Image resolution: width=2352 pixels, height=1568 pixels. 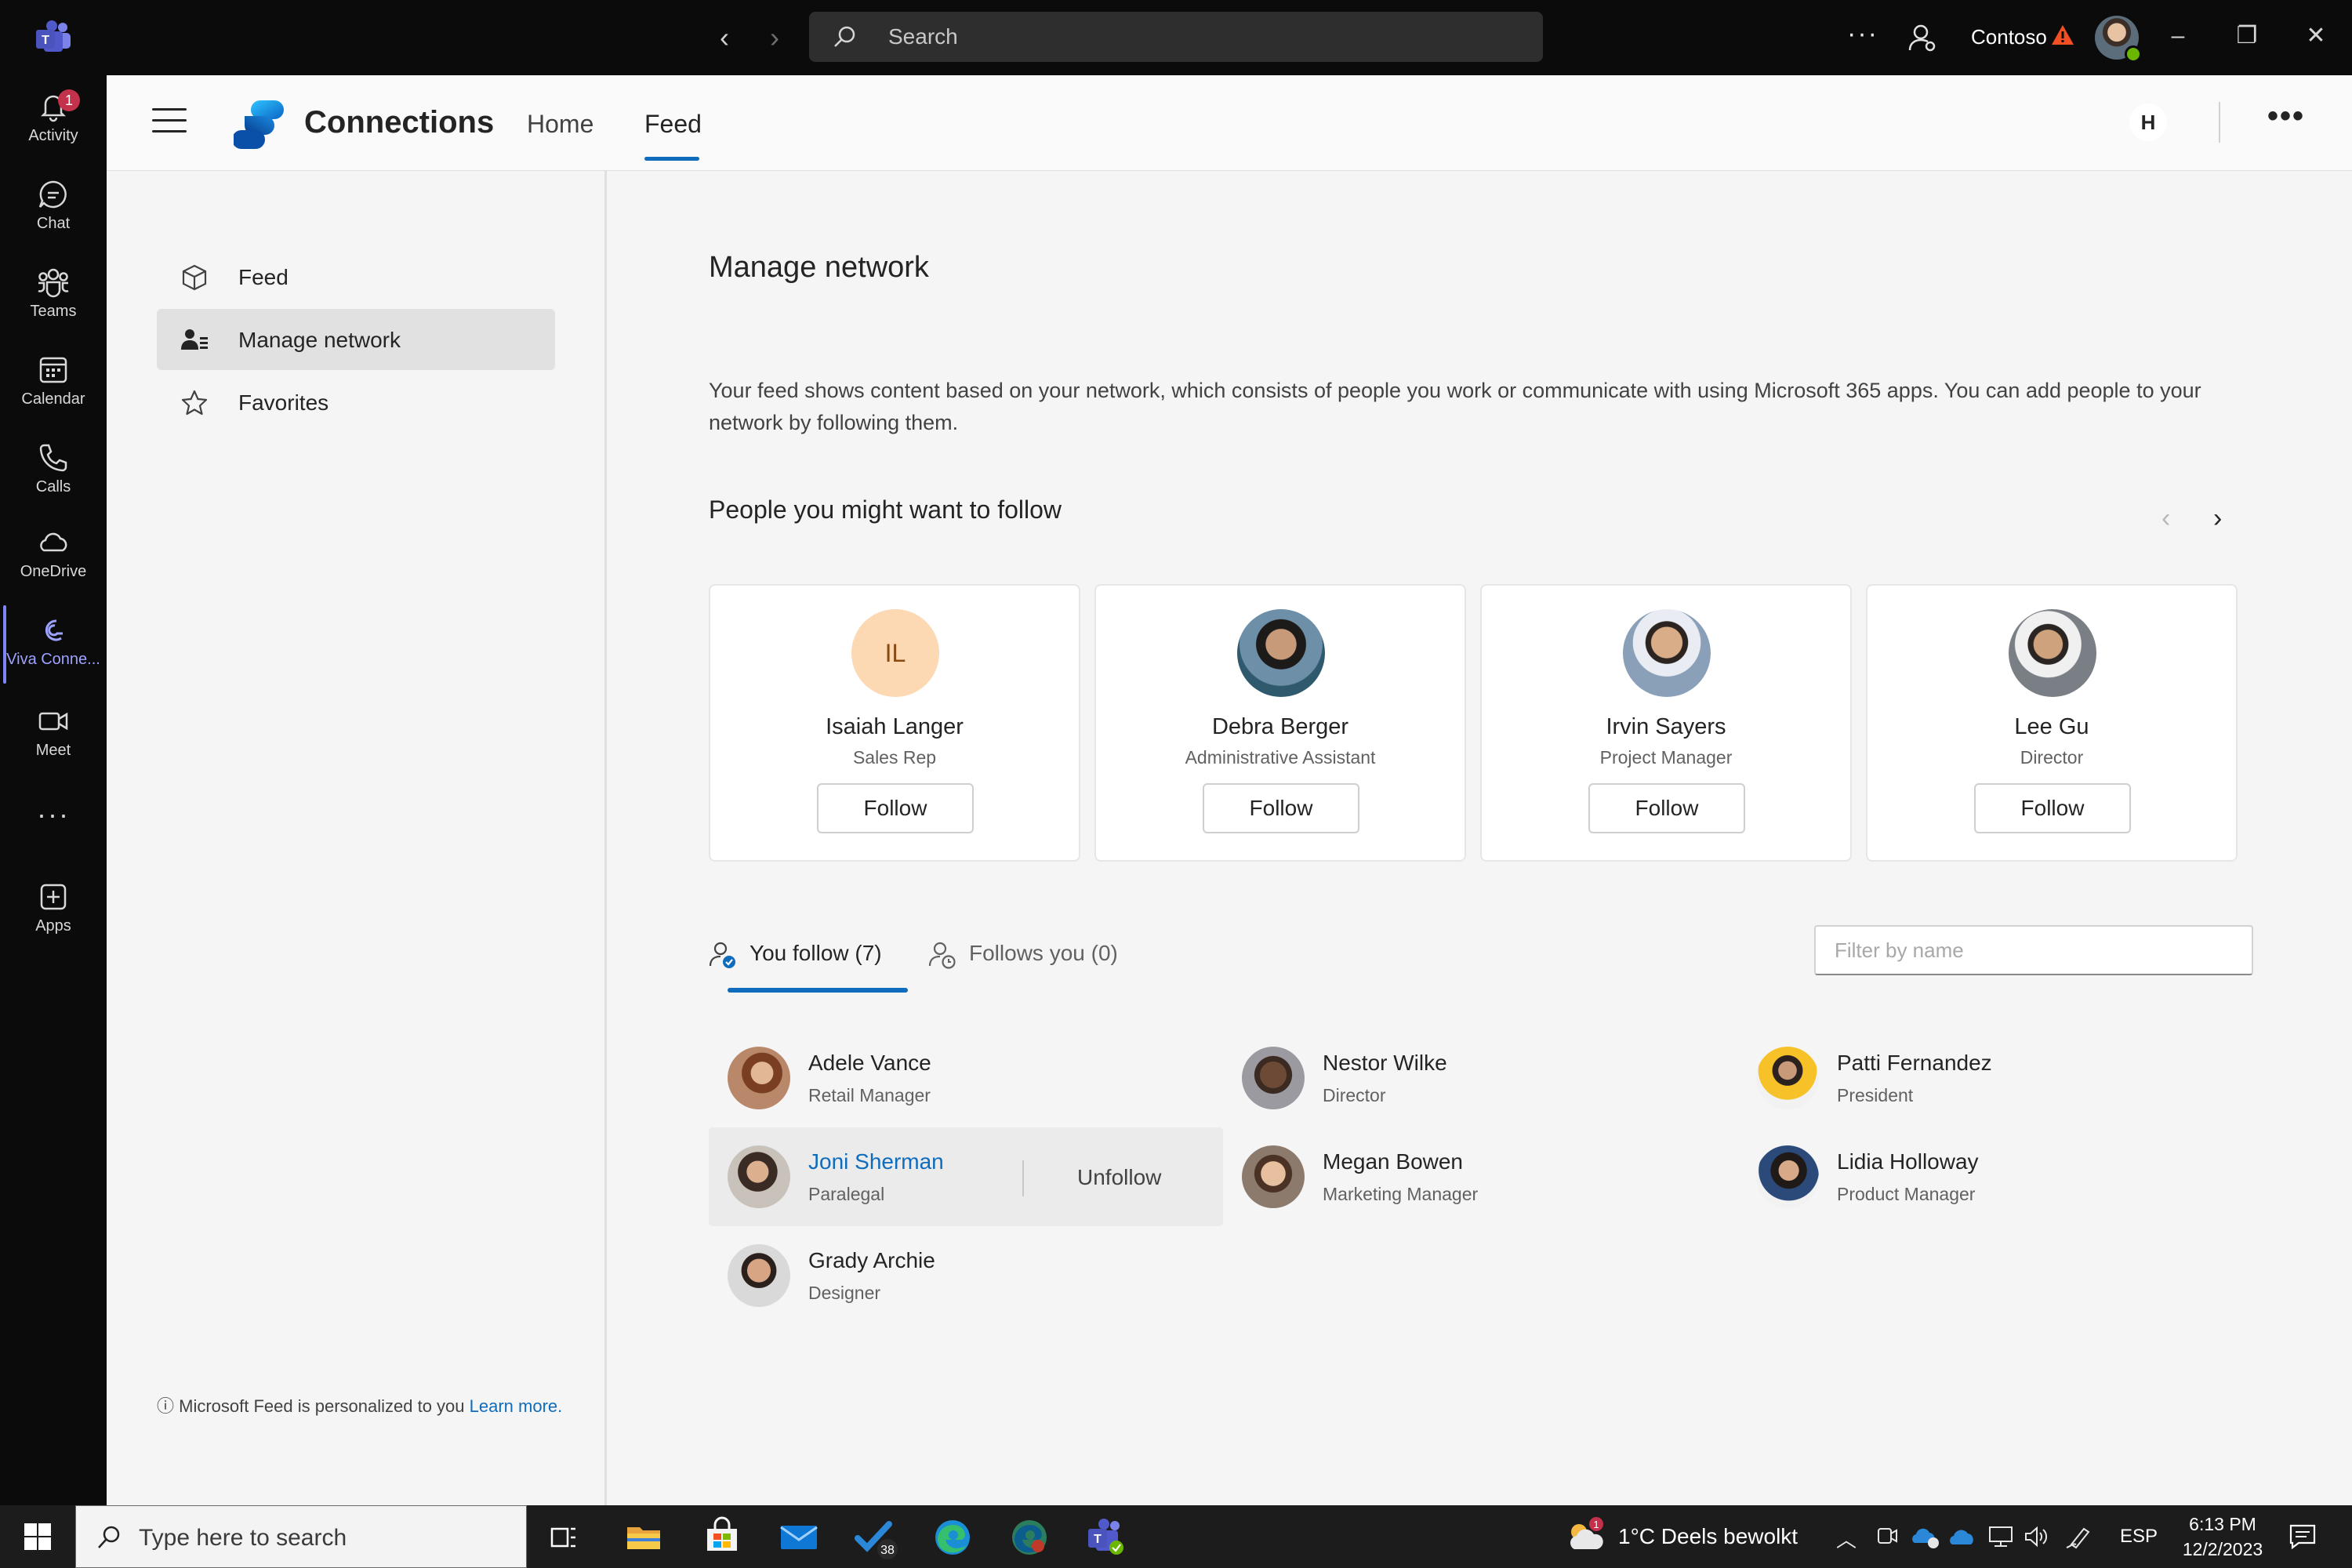 I want to click on nav-label: Manage network, so click(x=319, y=340).